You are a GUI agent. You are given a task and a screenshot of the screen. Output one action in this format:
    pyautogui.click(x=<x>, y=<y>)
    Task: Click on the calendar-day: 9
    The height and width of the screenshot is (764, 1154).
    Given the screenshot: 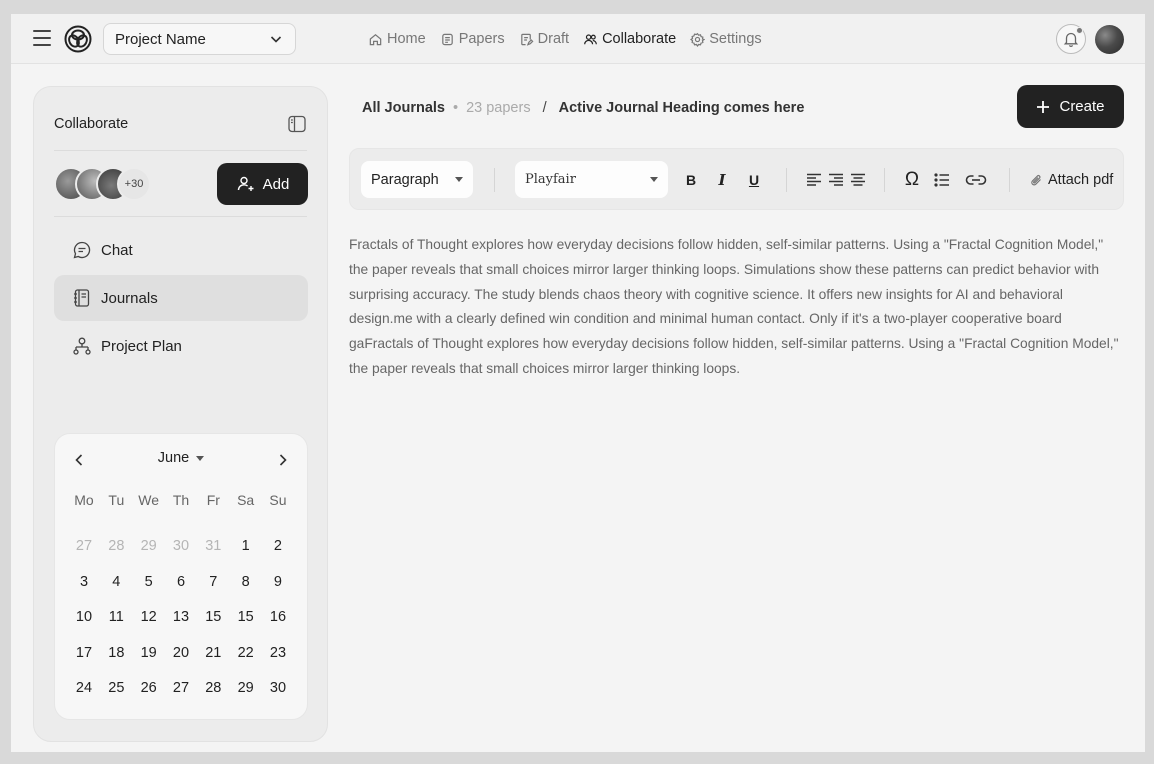 What is the action you would take?
    pyautogui.click(x=278, y=589)
    